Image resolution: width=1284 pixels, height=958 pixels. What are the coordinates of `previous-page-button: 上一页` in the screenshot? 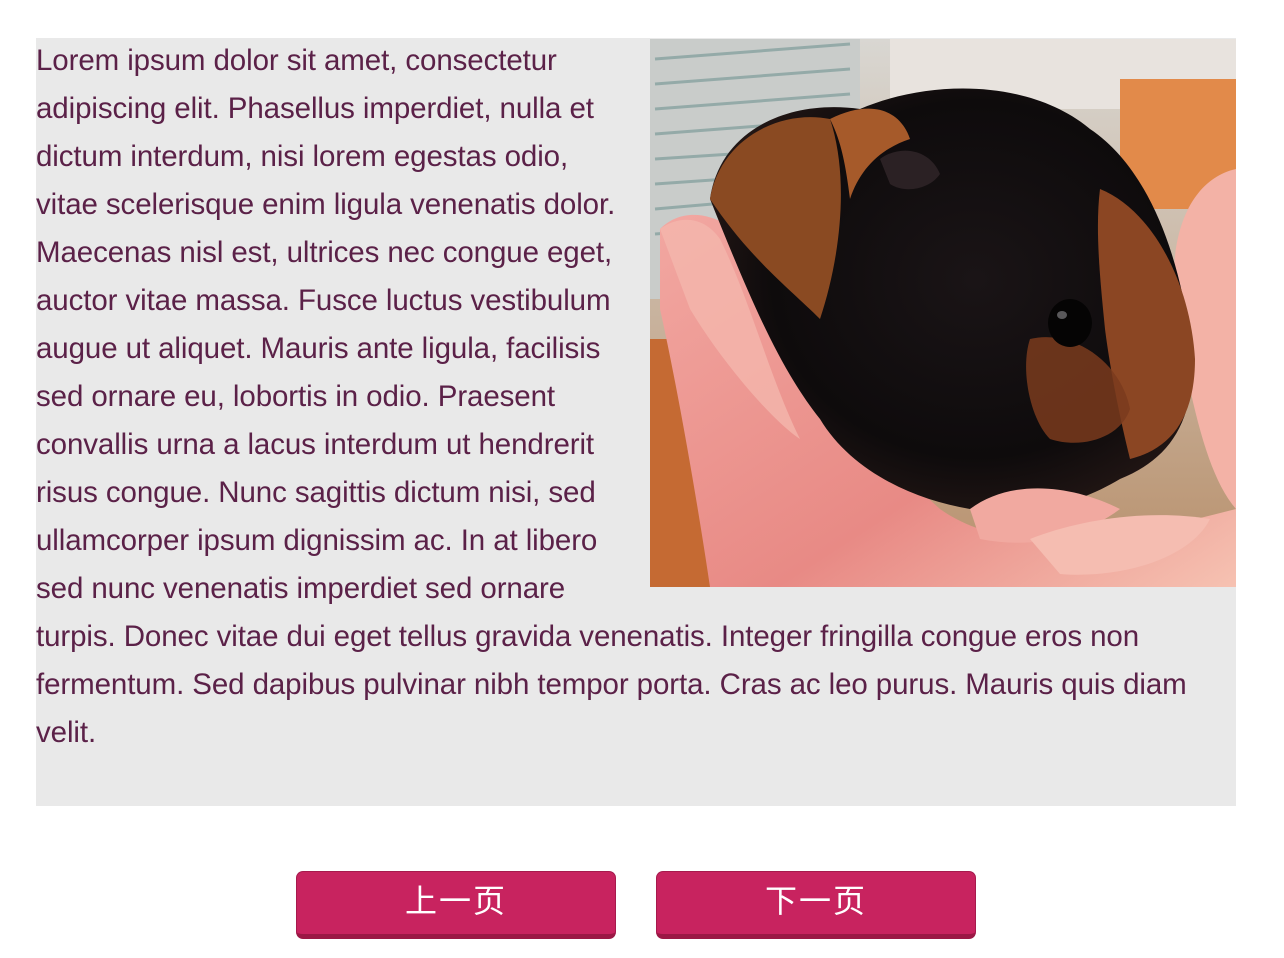 It's located at (456, 905).